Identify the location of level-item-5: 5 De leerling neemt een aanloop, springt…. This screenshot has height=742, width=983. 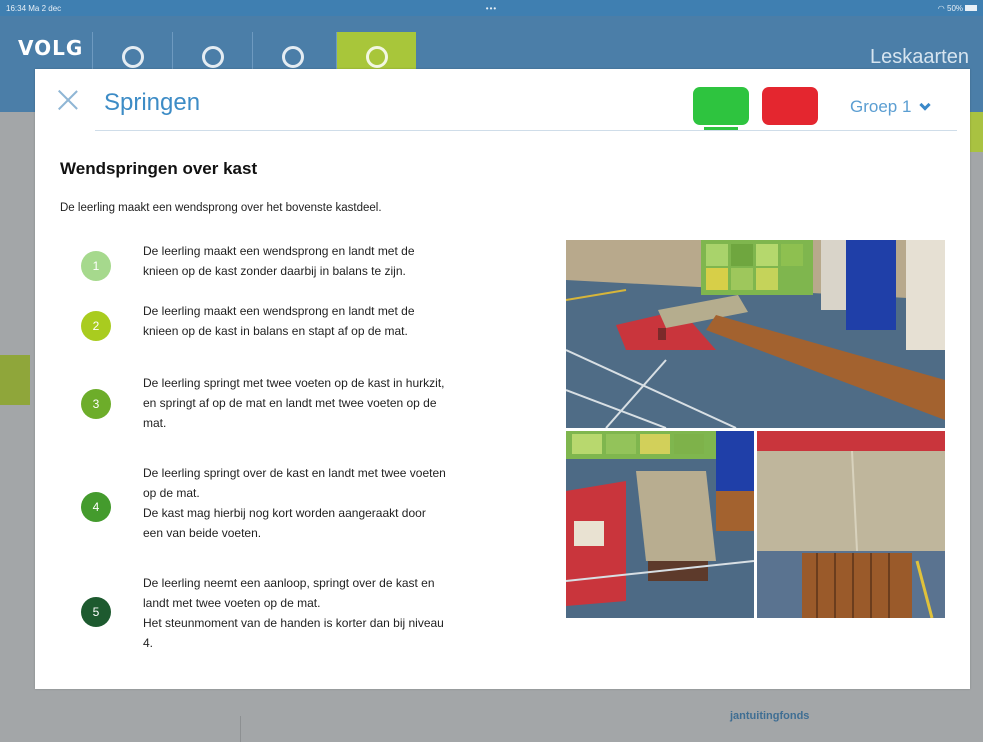
(262, 613).